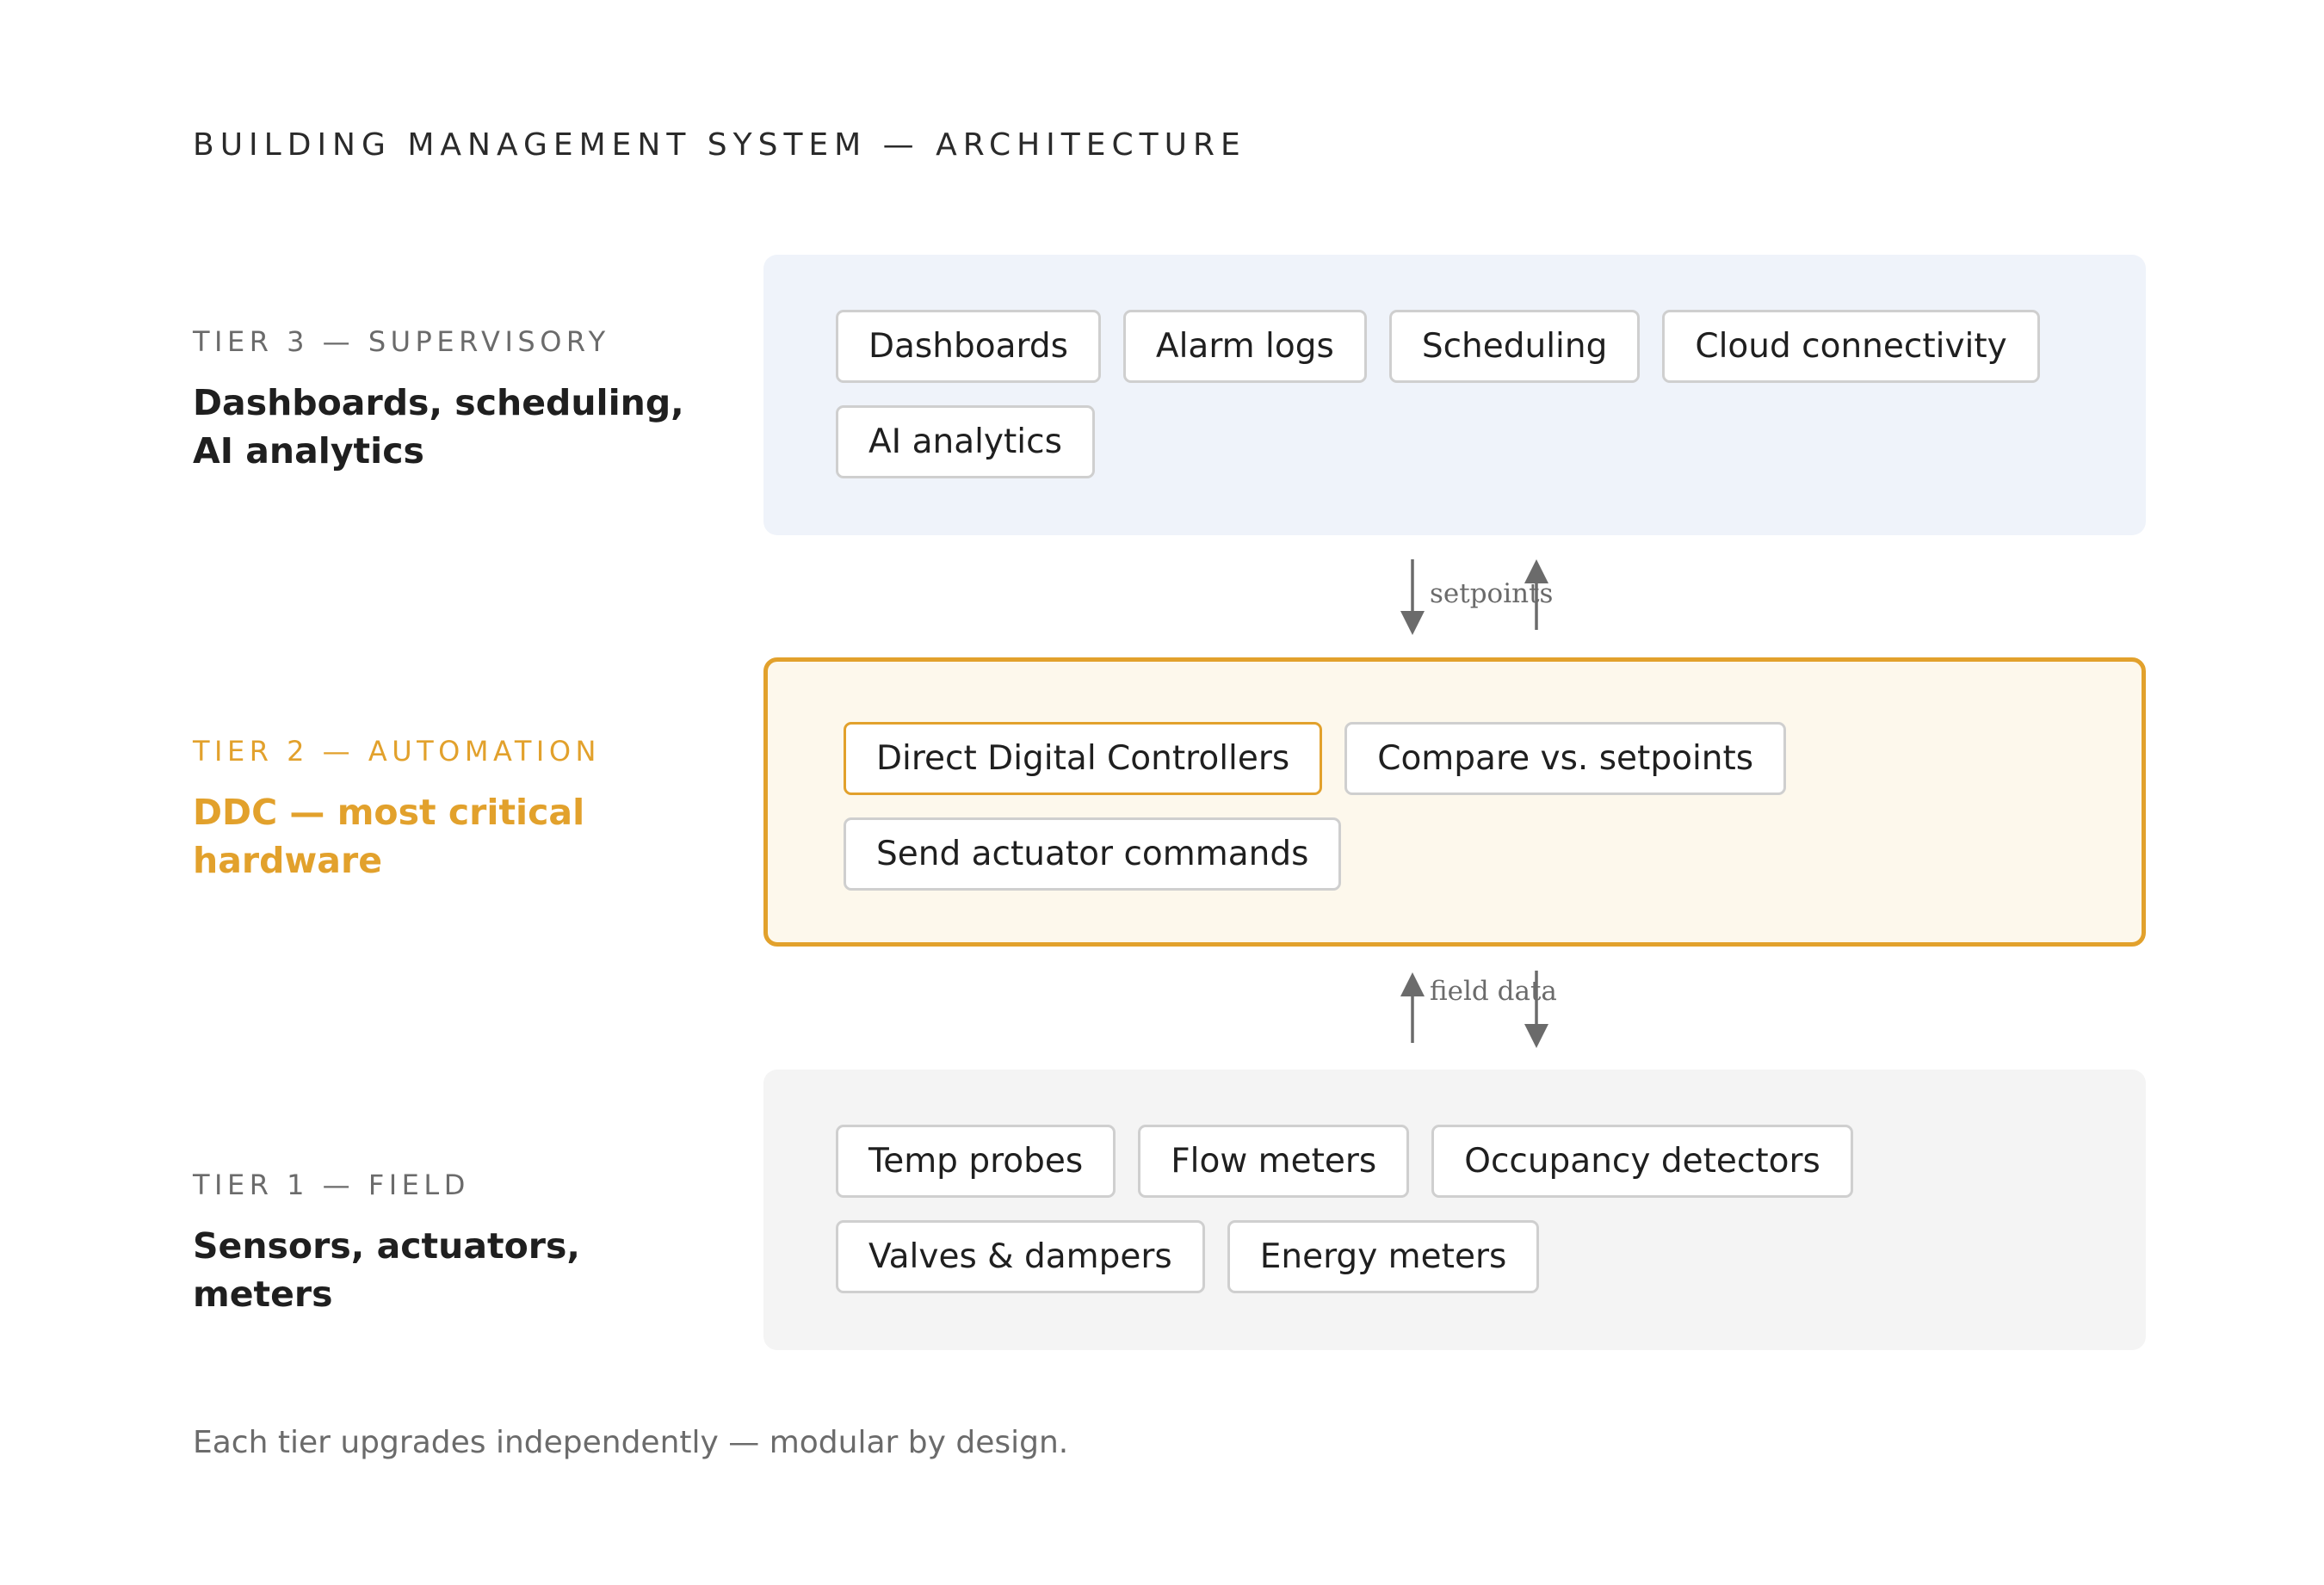 Image resolution: width=2324 pixels, height=1585 pixels. I want to click on chip-alarm-logs: Alarm logs, so click(1244, 347).